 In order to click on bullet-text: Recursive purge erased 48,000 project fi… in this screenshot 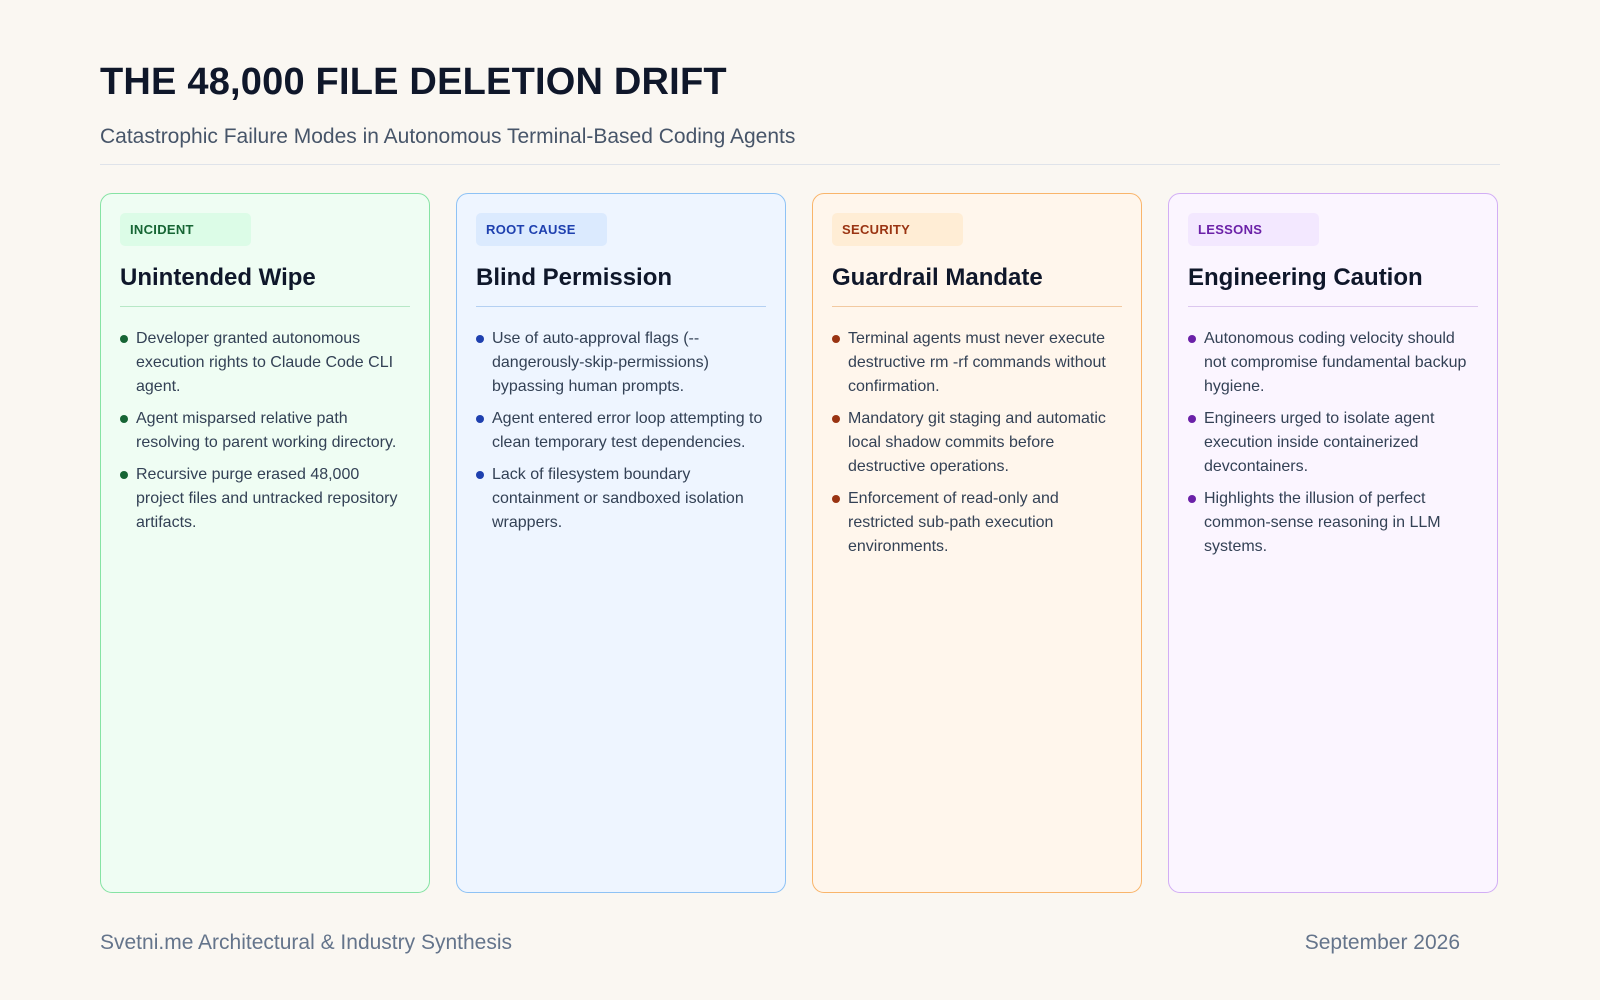, I will do `click(267, 498)`.